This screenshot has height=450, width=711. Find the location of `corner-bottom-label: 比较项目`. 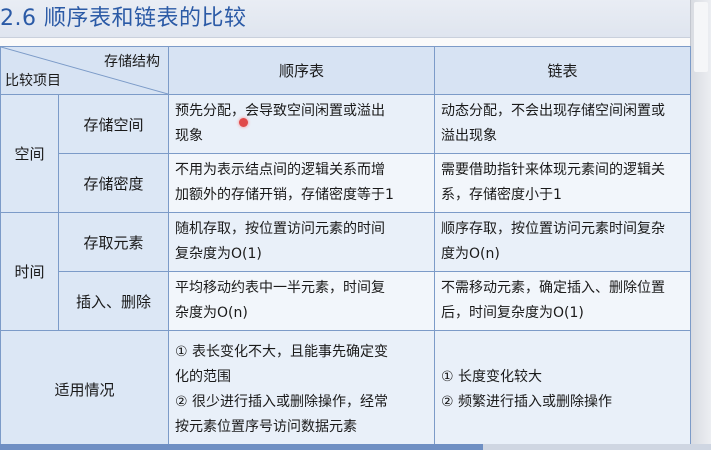

corner-bottom-label: 比较项目 is located at coordinates (33, 81).